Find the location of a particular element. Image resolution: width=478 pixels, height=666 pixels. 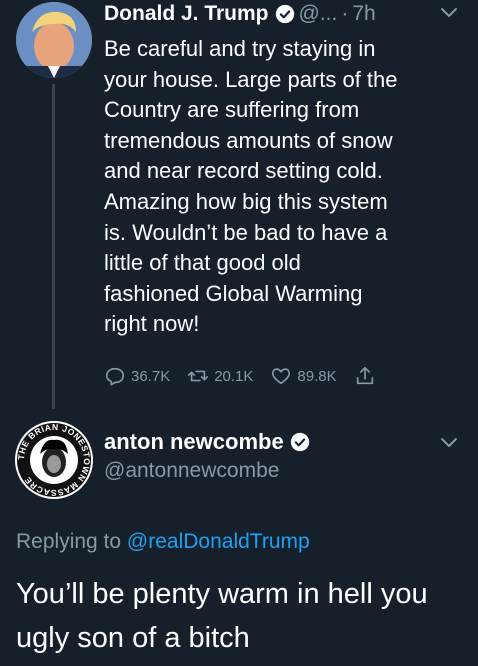

avatar: THE BRIAN JONESTOWN MASSACRE is located at coordinates (54, 460).